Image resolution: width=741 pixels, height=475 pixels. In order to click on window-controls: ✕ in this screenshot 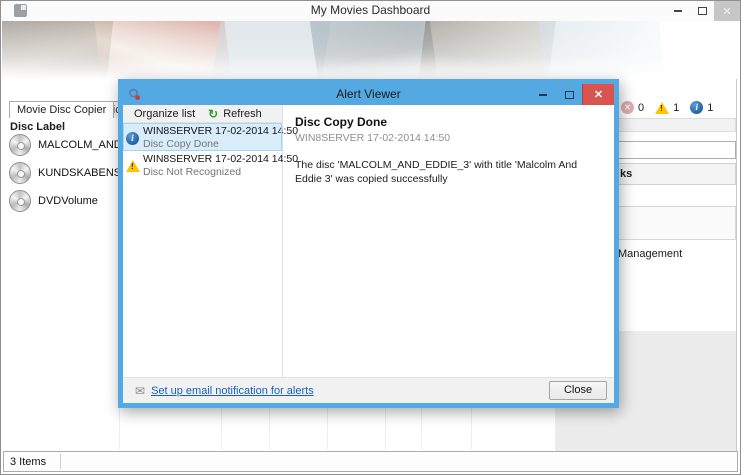, I will do `click(703, 11)`.